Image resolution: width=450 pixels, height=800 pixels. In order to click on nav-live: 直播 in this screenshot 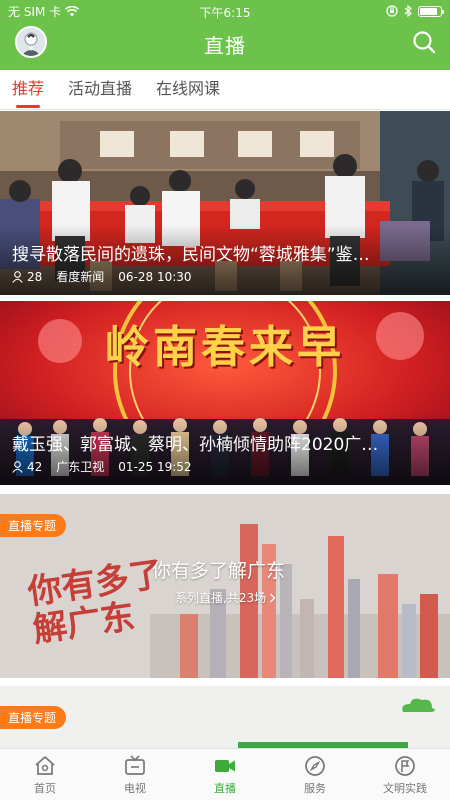, I will do `click(225, 774)`.